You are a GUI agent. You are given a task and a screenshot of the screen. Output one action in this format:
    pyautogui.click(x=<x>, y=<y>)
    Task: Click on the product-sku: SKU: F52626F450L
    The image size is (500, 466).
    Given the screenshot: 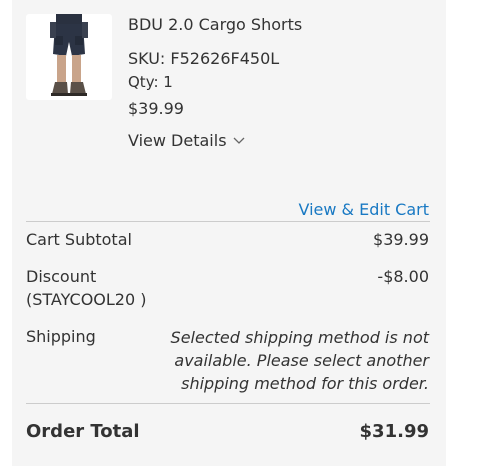 What is the action you would take?
    pyautogui.click(x=204, y=58)
    